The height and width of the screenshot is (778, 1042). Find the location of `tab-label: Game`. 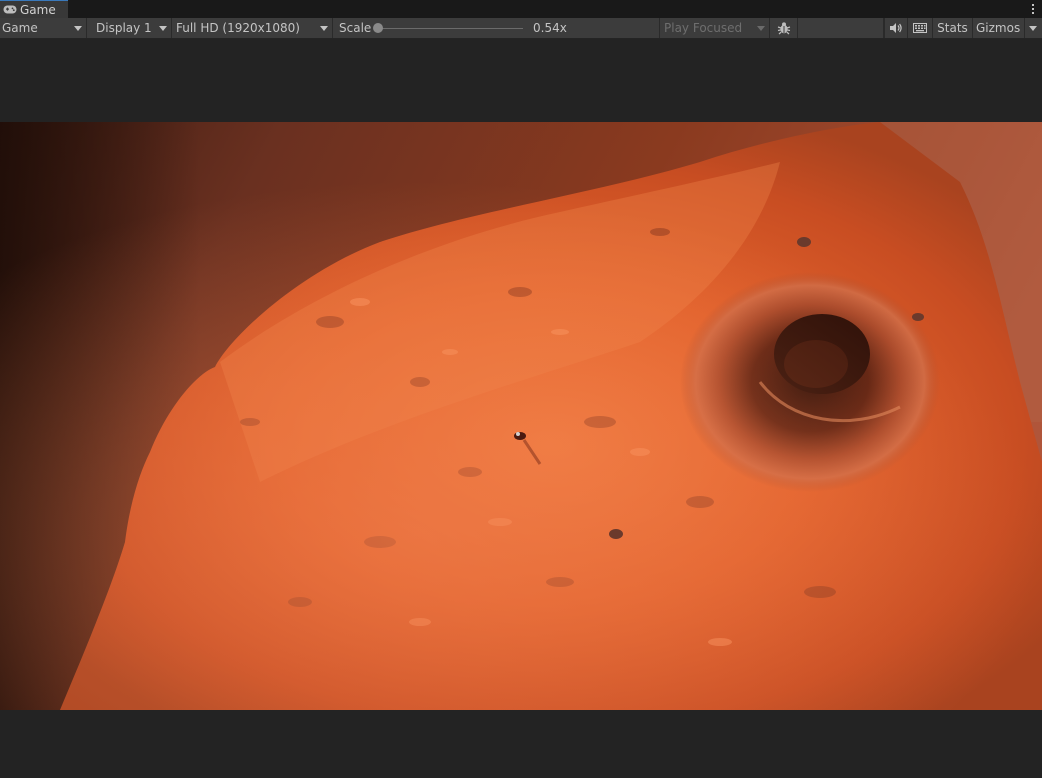

tab-label: Game is located at coordinates (38, 9).